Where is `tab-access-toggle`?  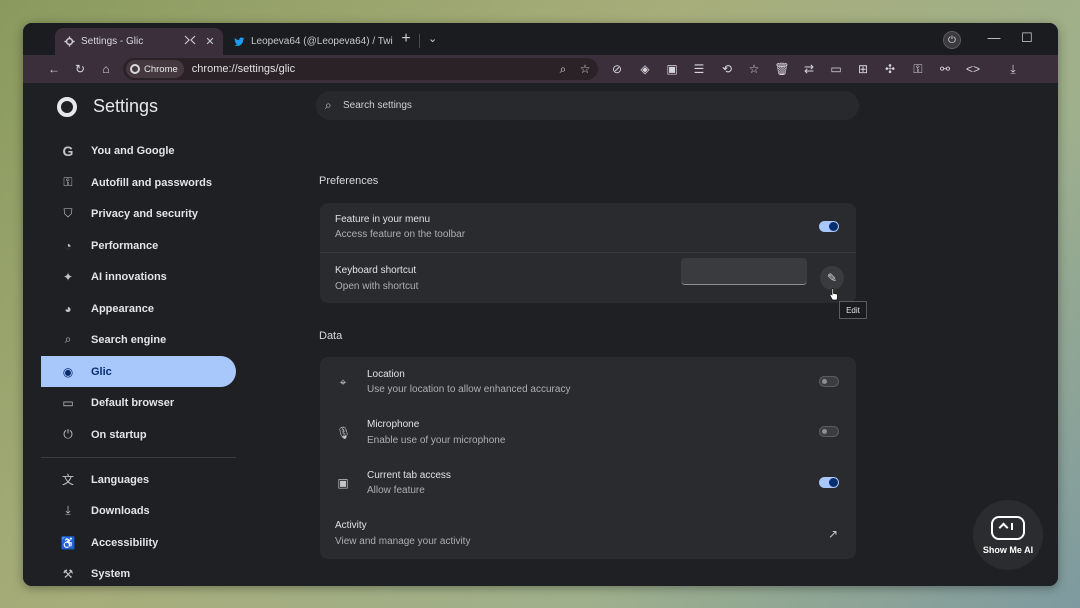
tab-access-toggle is located at coordinates (829, 482).